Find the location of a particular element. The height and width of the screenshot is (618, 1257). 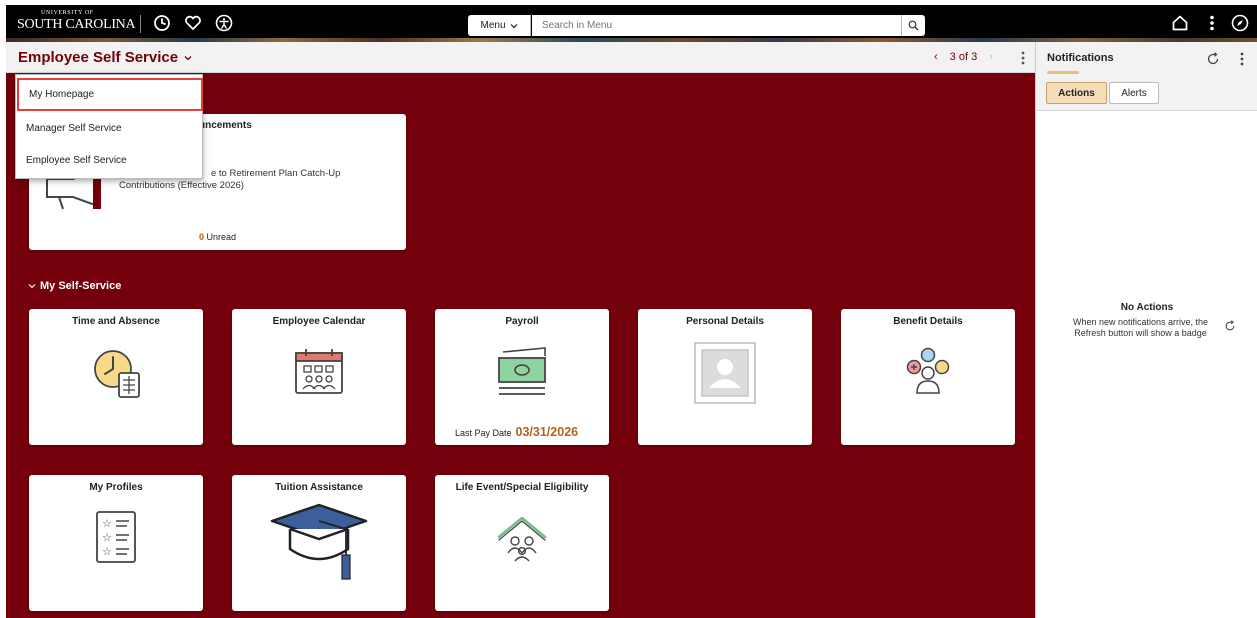

family-home-icon is located at coordinates (522, 539).